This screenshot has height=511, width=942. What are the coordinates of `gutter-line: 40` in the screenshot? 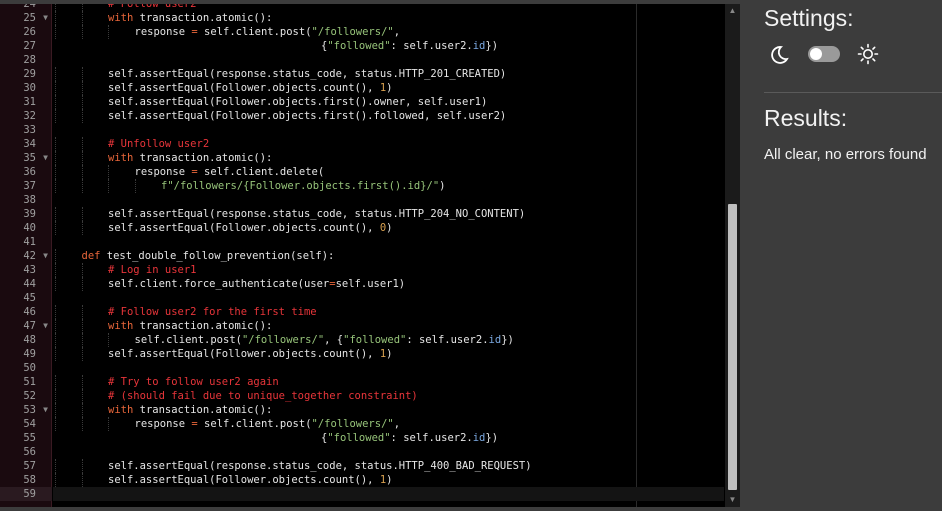 It's located at (26, 228).